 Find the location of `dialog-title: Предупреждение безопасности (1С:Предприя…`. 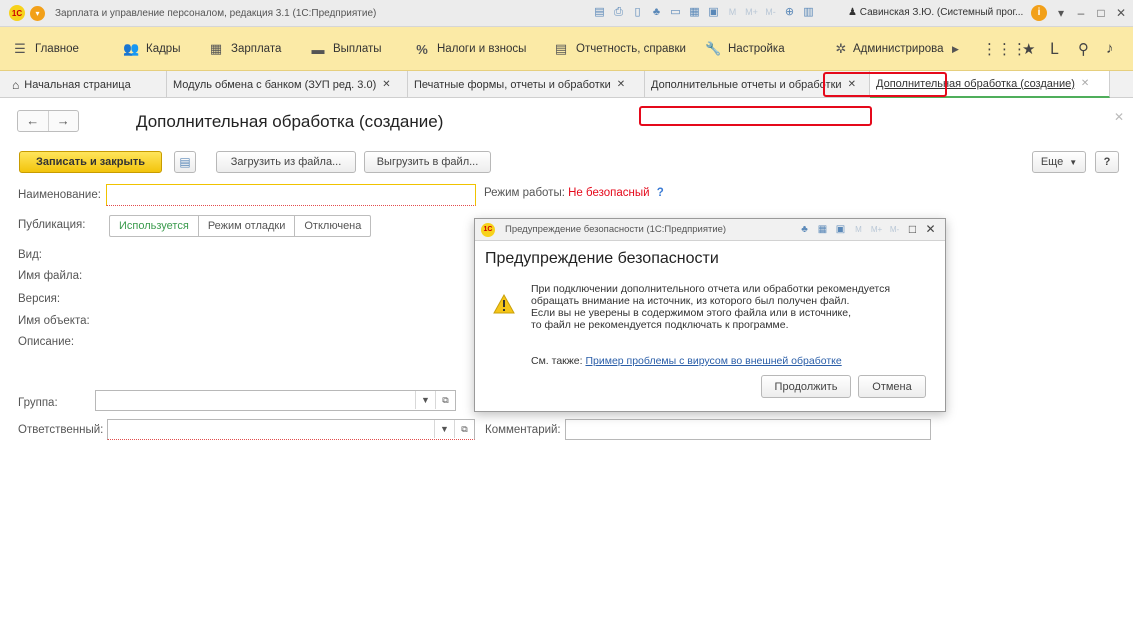

dialog-title: Предупреждение безопасности (1С:Предприя… is located at coordinates (616, 229).